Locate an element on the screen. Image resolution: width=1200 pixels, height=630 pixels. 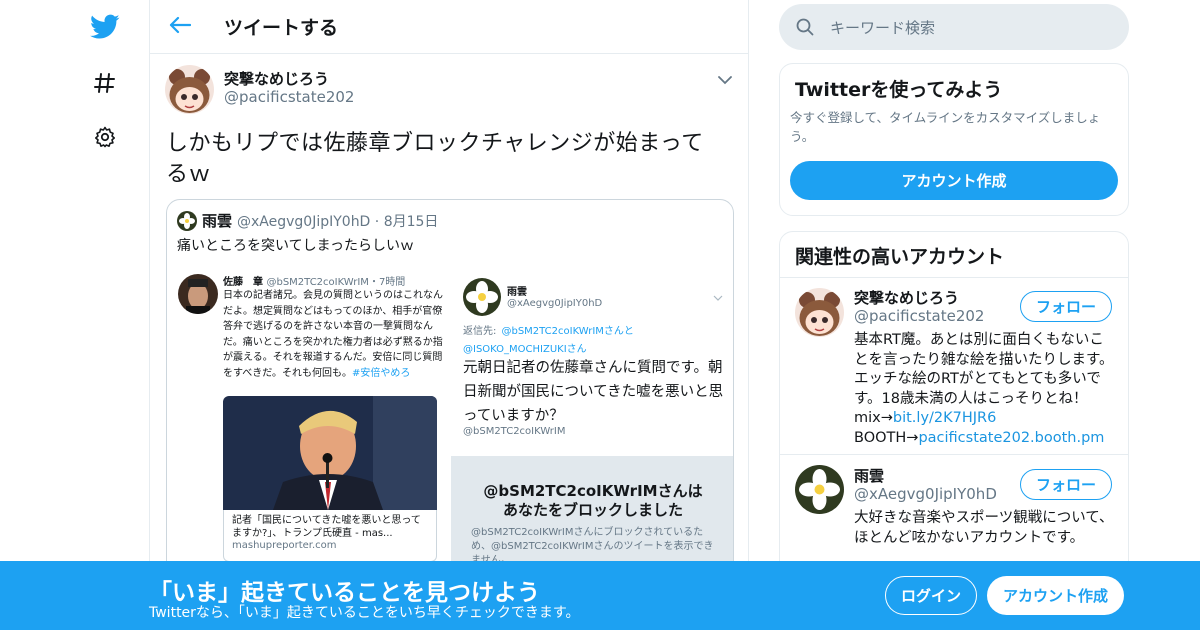
account-name: 雨雲 is located at coordinates (869, 475).